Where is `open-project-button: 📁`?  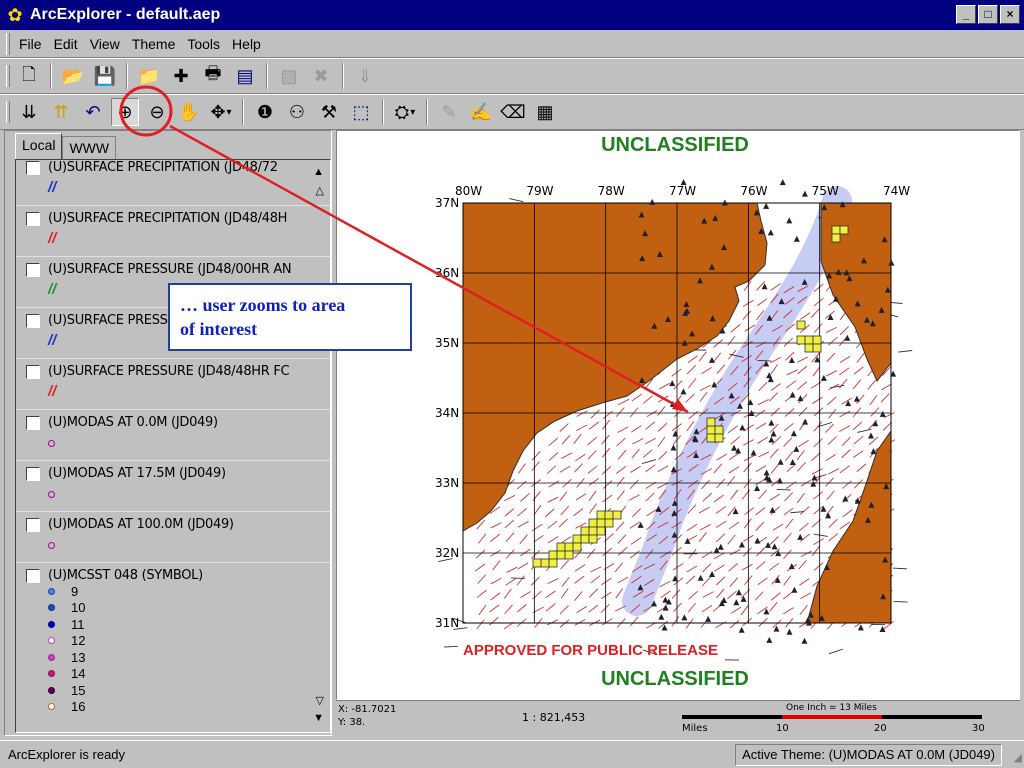 open-project-button: 📁 is located at coordinates (149, 76).